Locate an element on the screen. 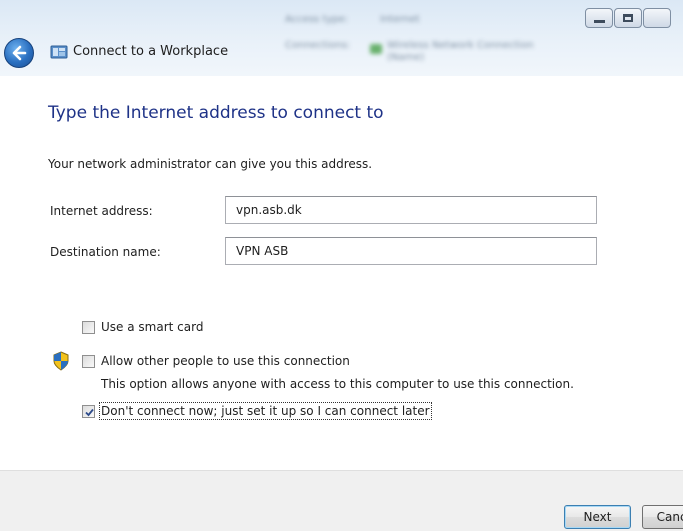  maximize-icon is located at coordinates (628, 18).